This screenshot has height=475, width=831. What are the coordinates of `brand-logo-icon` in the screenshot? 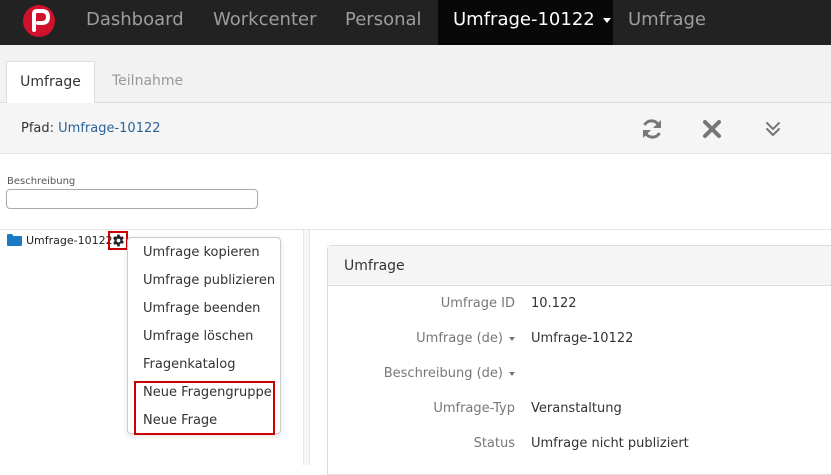 It's located at (39, 21).